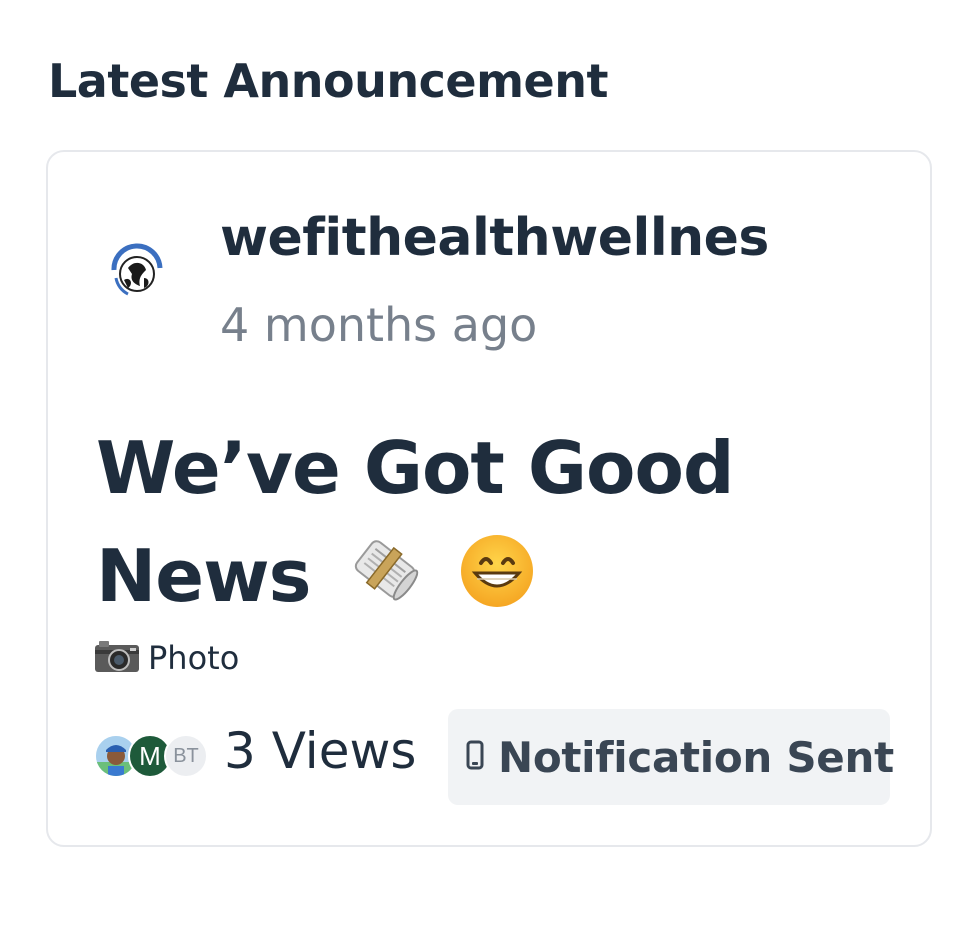 This screenshot has height=930, width=979. I want to click on views-count: 3 Views, so click(320, 751).